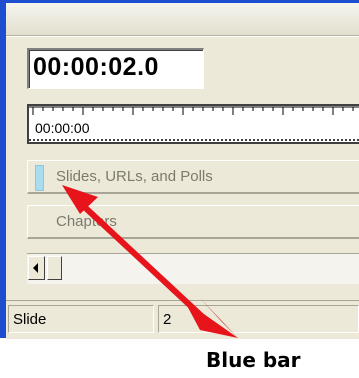 This screenshot has height=378, width=359. What do you see at coordinates (194, 110) in the screenshot?
I see `ruler-ticks` at bounding box center [194, 110].